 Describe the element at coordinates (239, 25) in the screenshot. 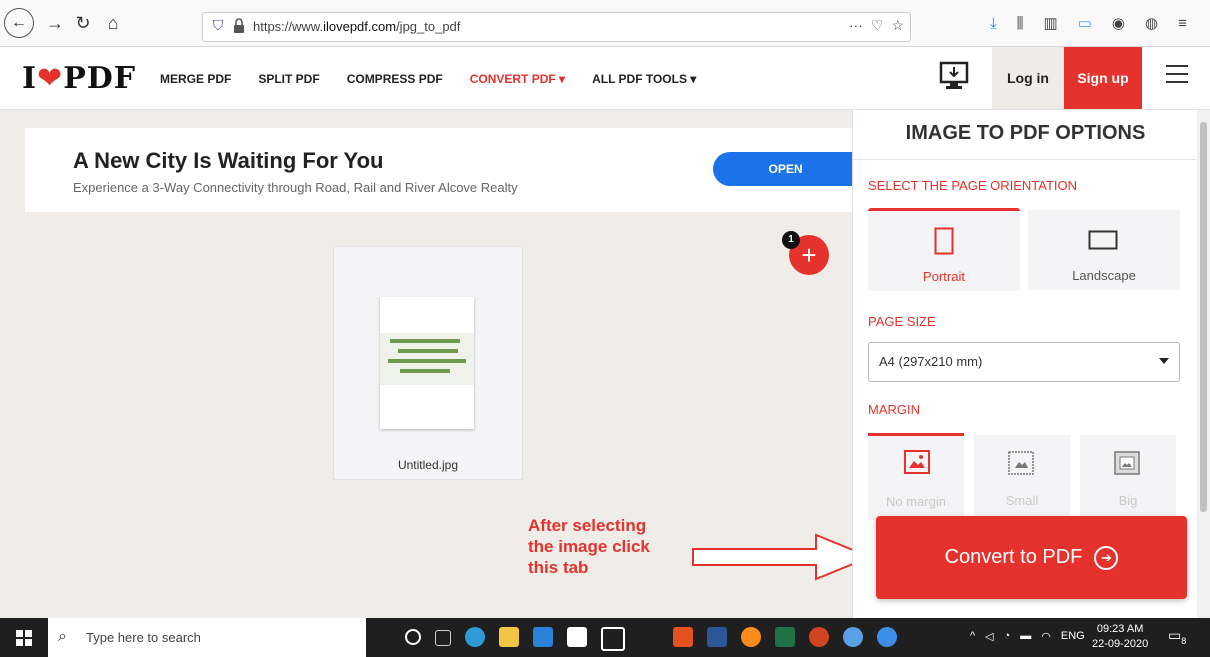

I see `lock-icon` at that location.